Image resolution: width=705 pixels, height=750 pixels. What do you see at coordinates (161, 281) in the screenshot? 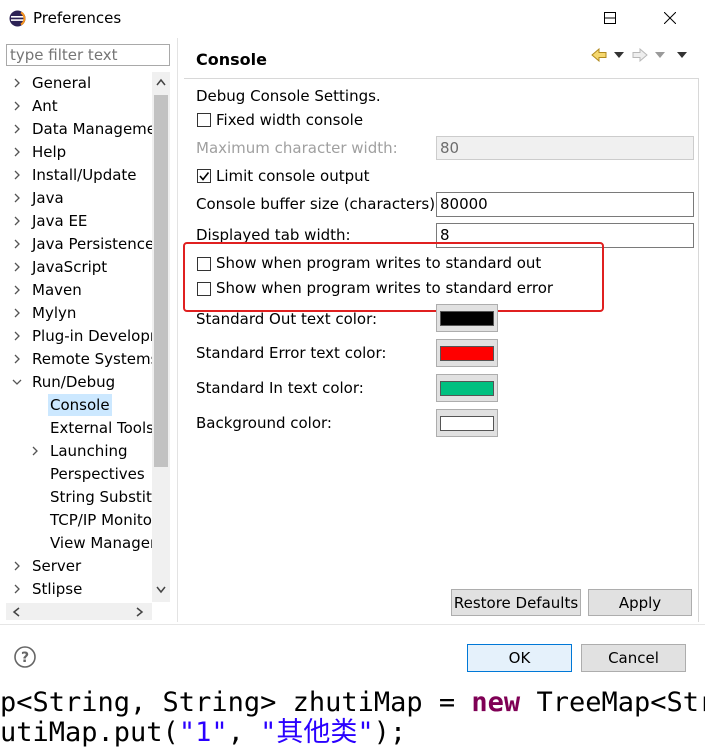
I see `tree-scroll-thumb` at bounding box center [161, 281].